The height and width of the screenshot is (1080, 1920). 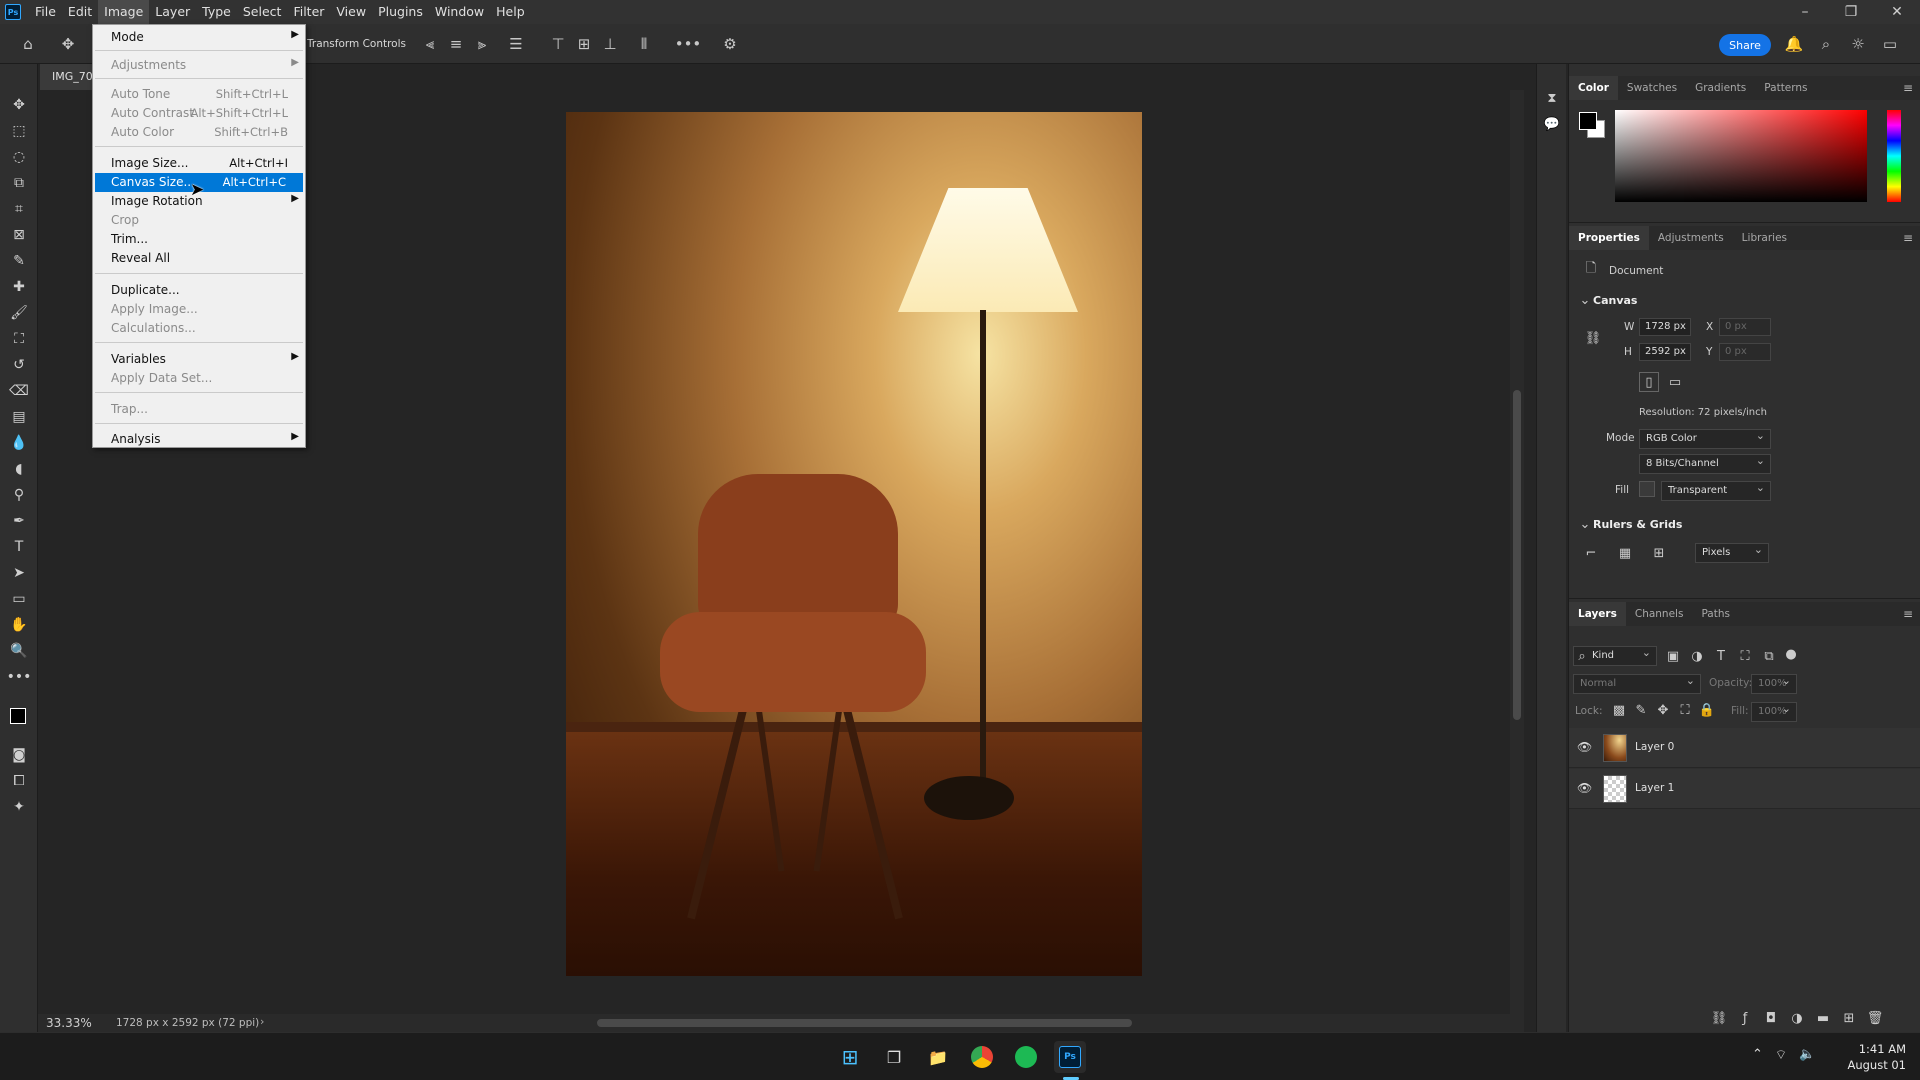 What do you see at coordinates (1774, 683) in the screenshot?
I see `opacity-field: 100%` at bounding box center [1774, 683].